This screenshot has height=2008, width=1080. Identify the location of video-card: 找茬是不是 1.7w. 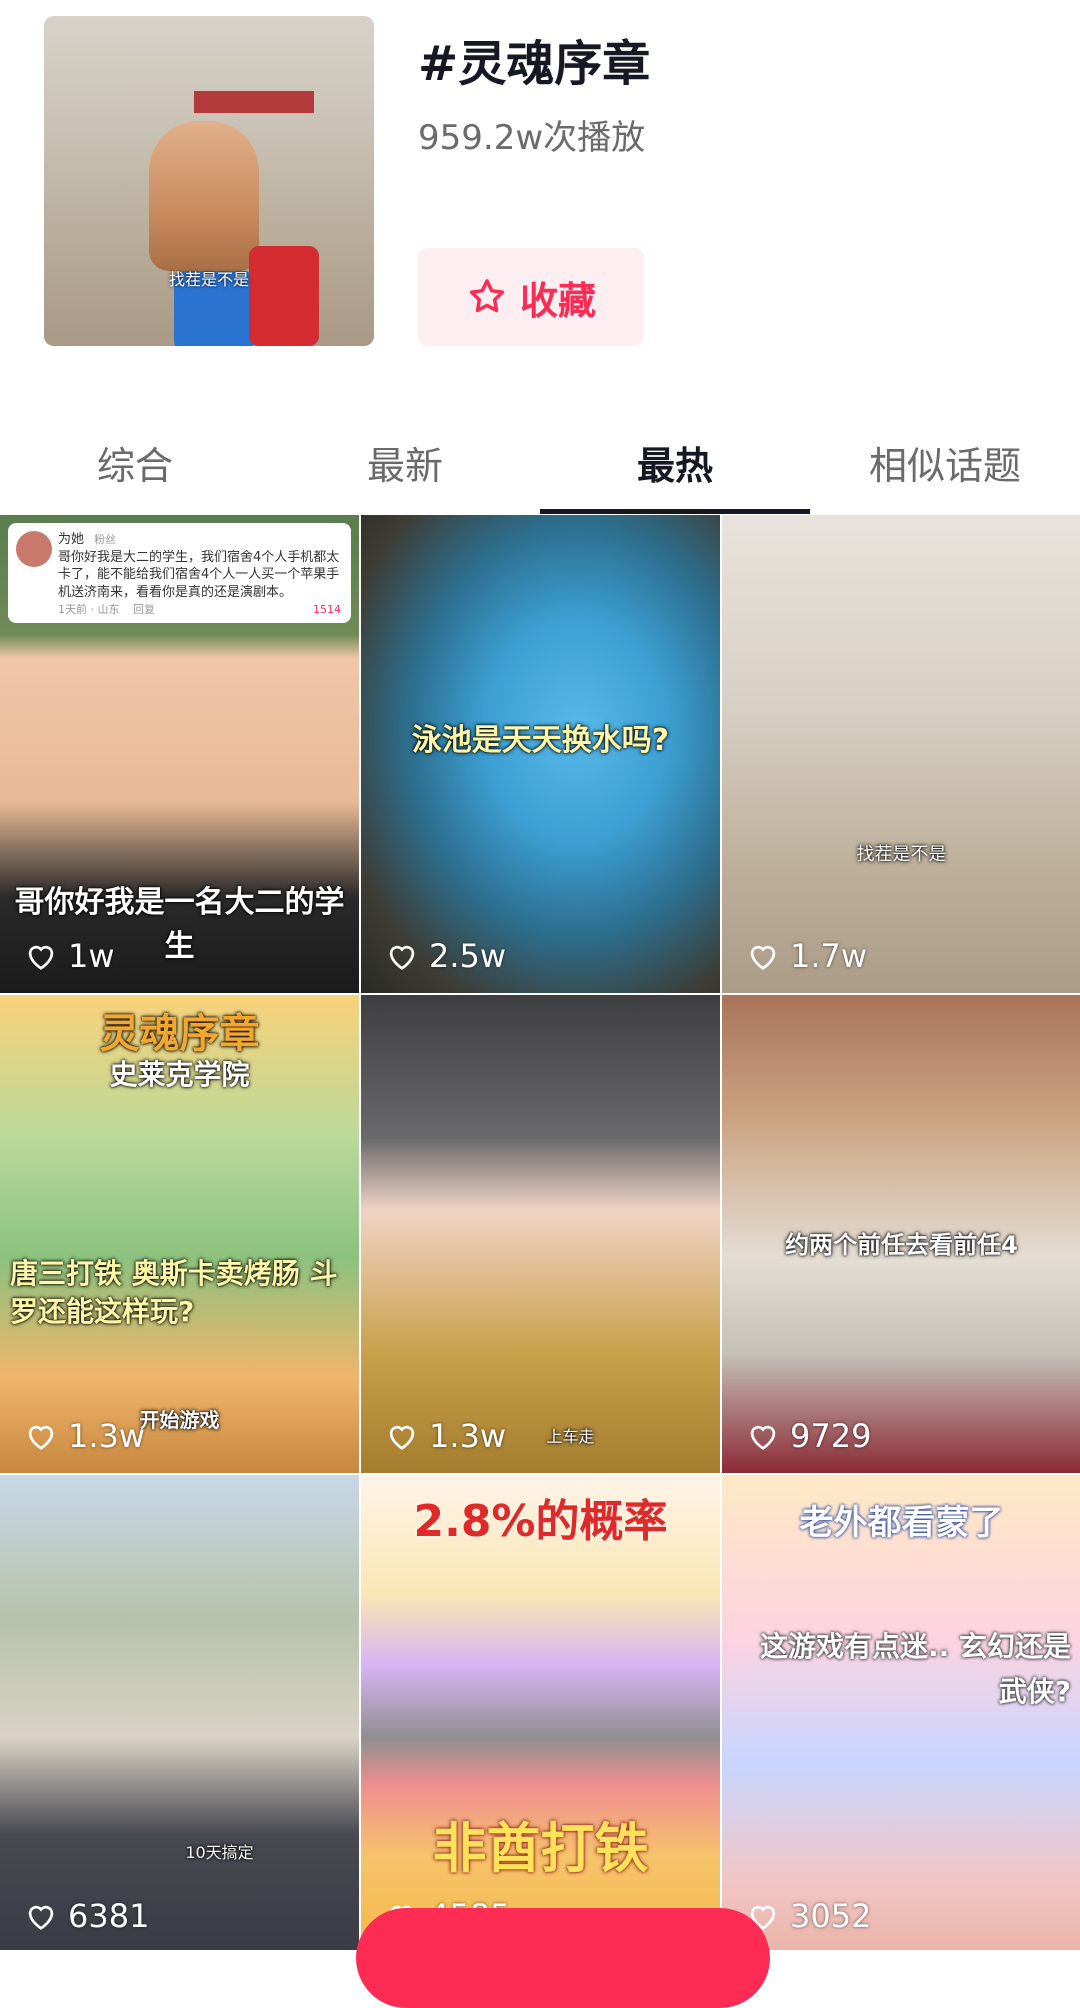
(901, 754).